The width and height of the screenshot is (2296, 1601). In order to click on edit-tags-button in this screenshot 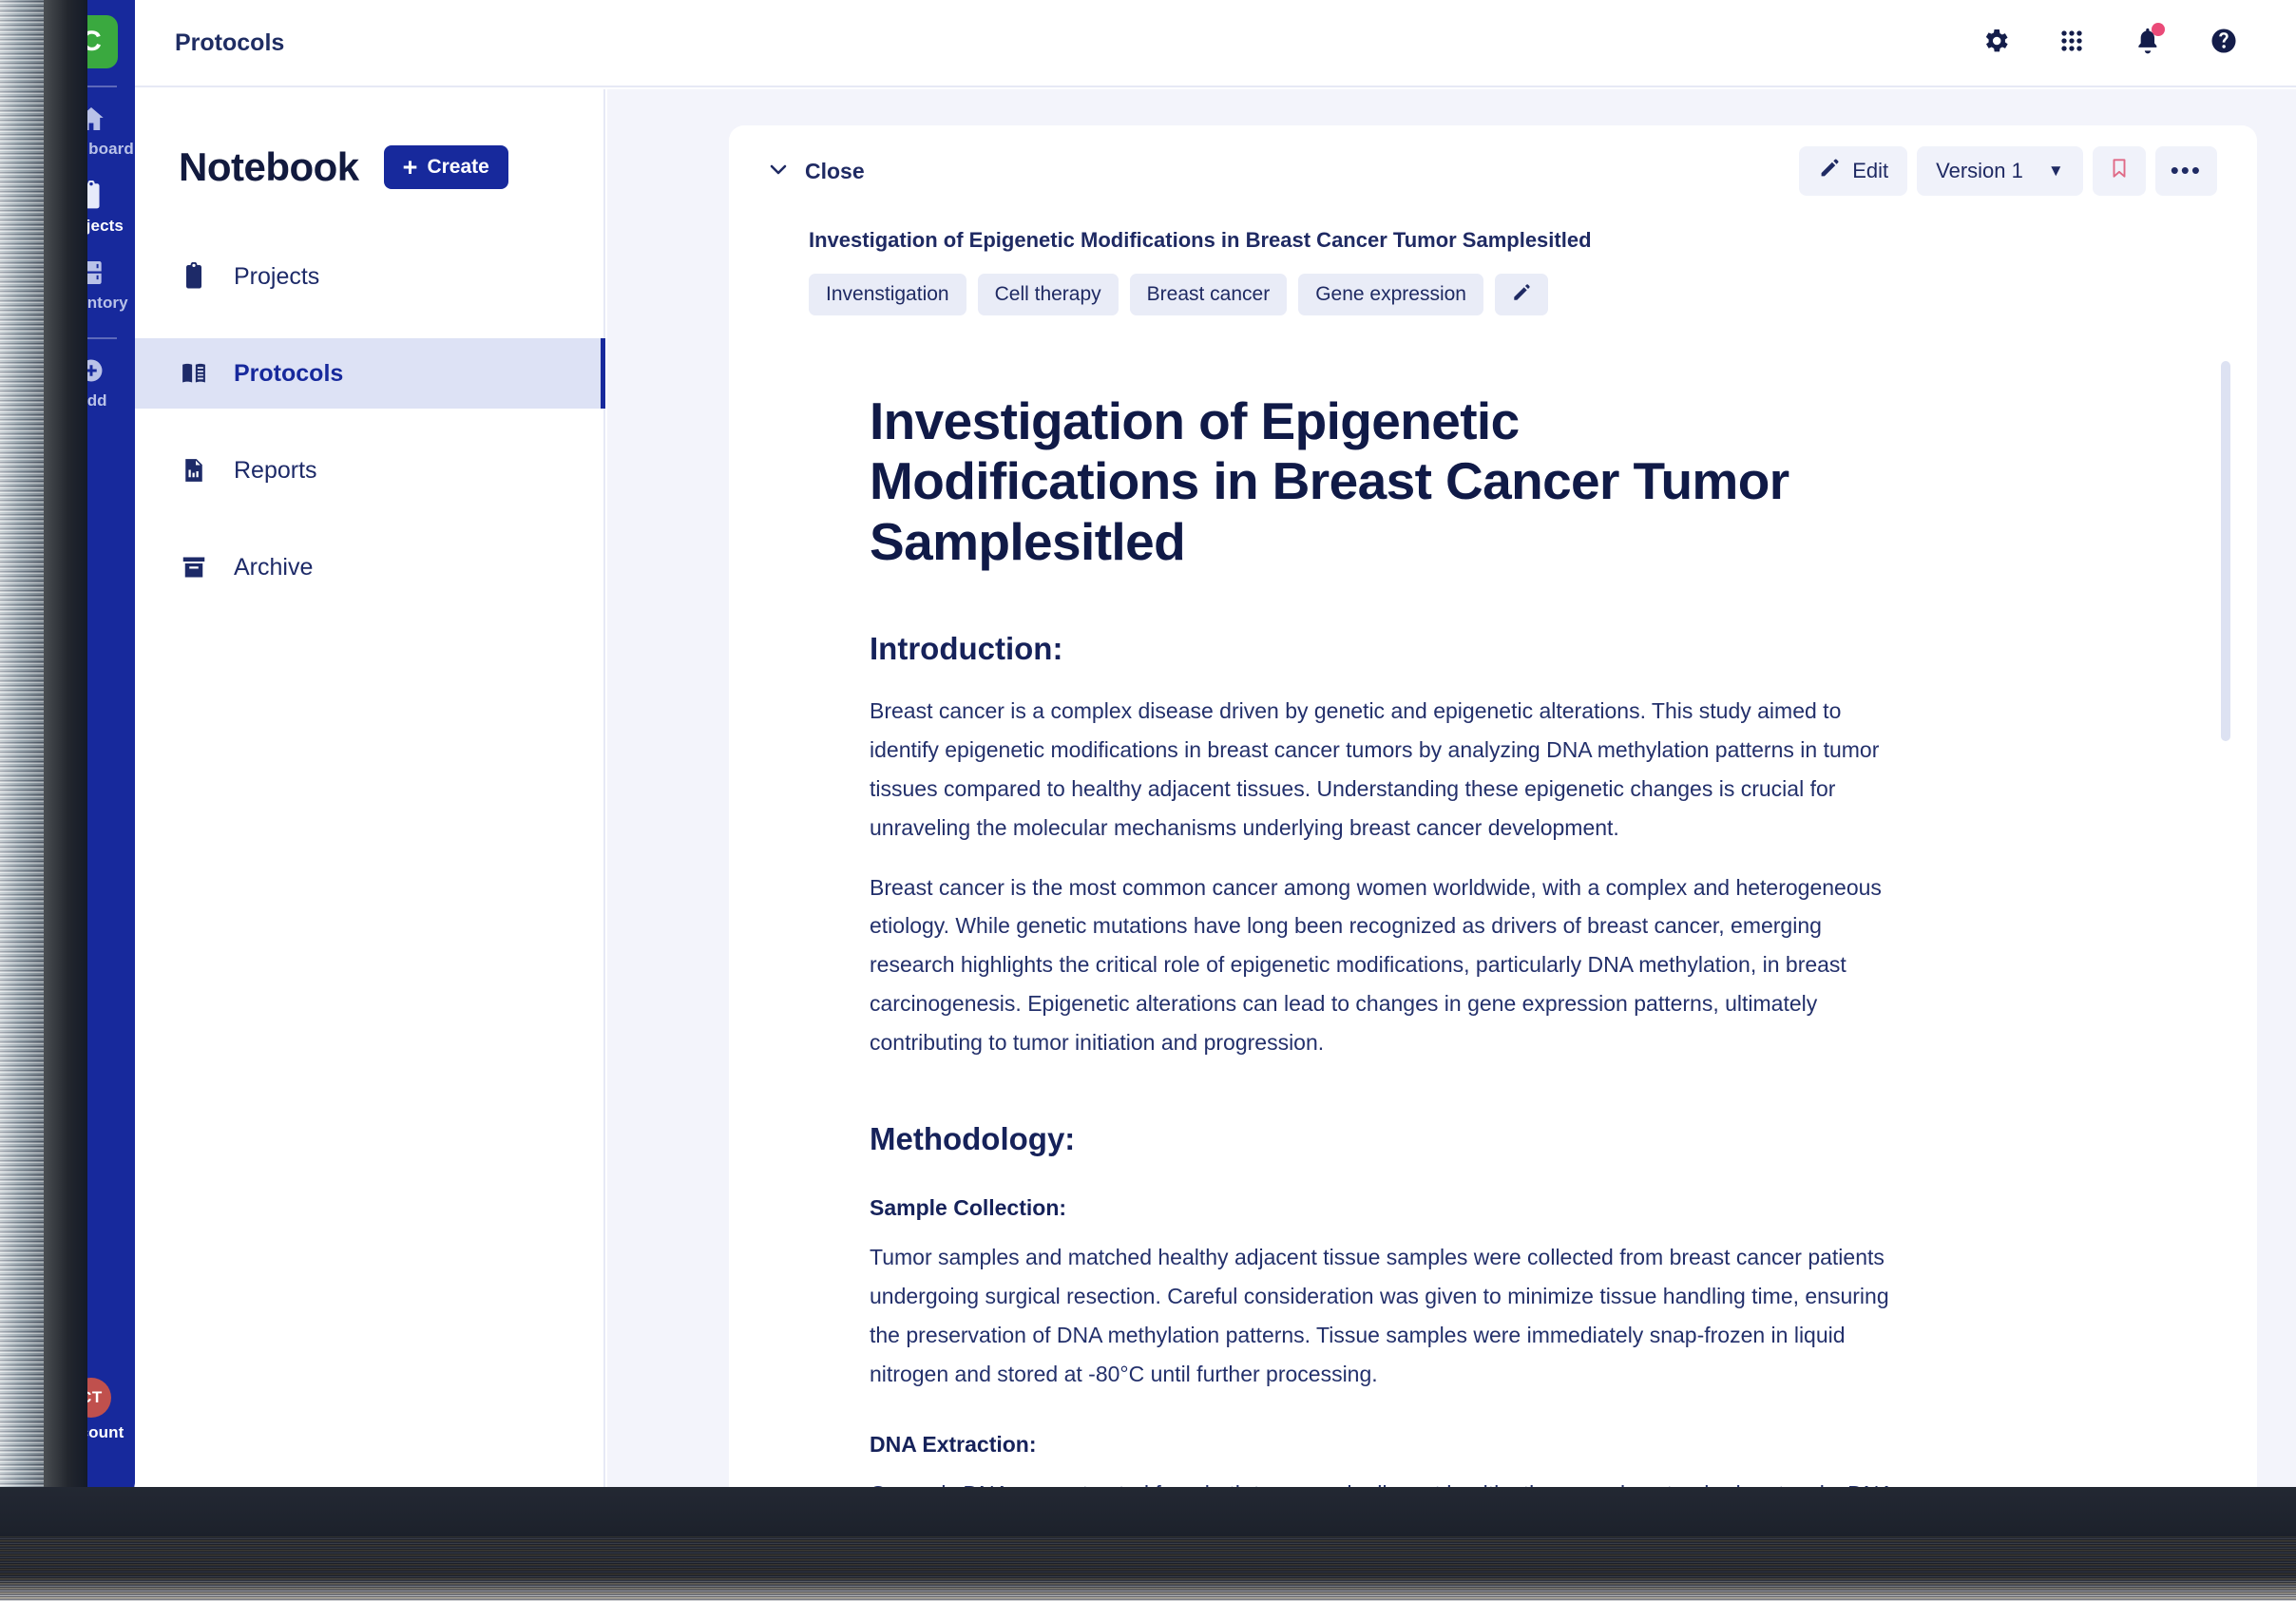, I will do `click(1521, 294)`.